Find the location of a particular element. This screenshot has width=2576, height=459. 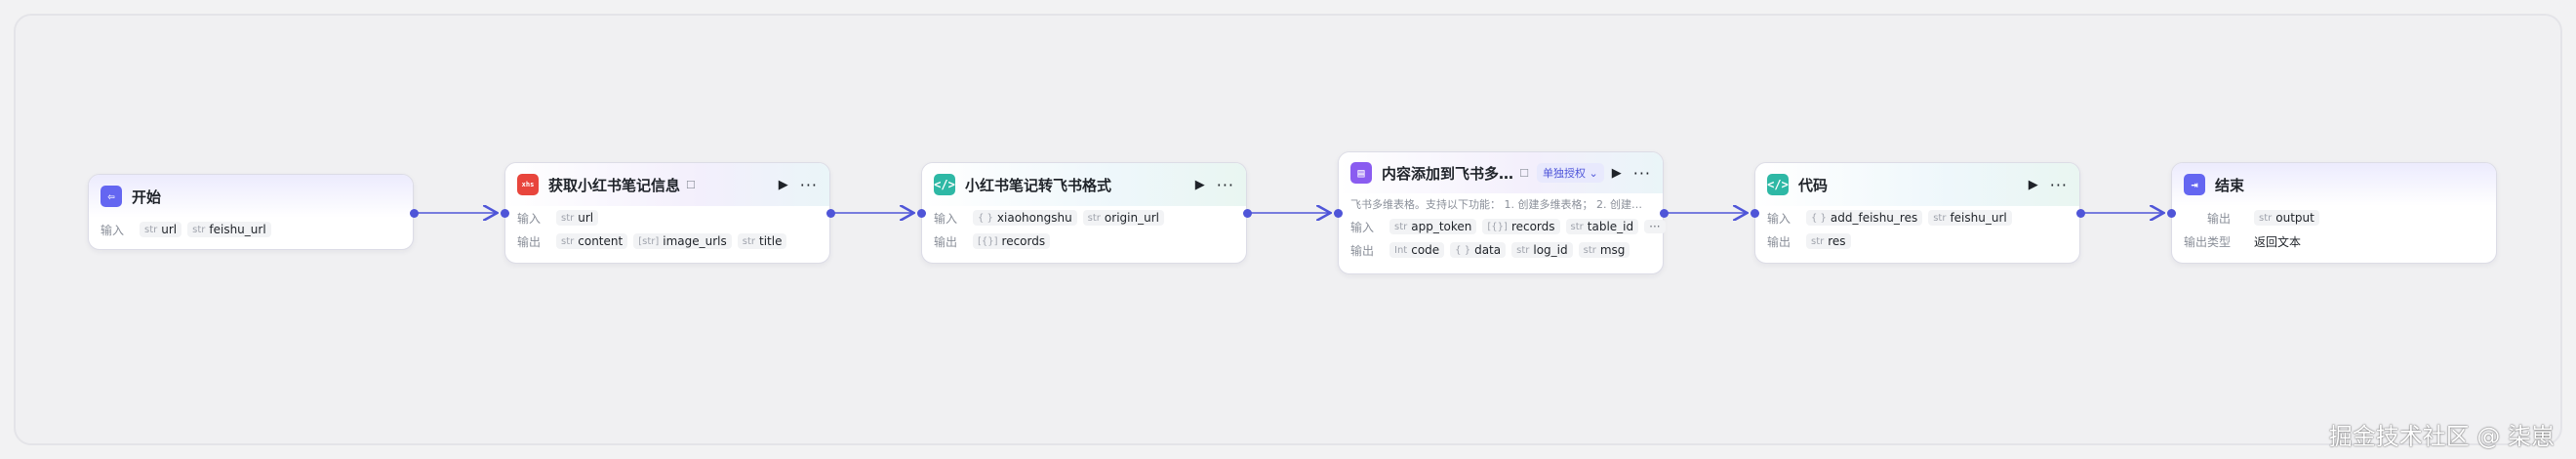

output-type-value: 返回文本 is located at coordinates (2278, 241).